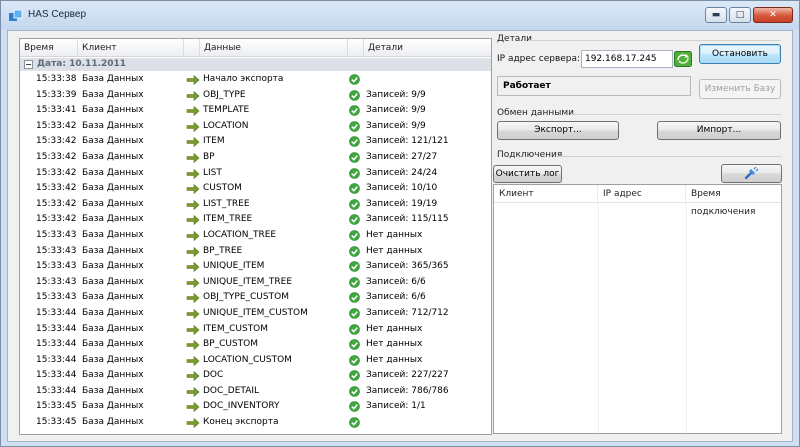 The width and height of the screenshot is (800, 447). I want to click on stop-button: Остановить, so click(740, 54).